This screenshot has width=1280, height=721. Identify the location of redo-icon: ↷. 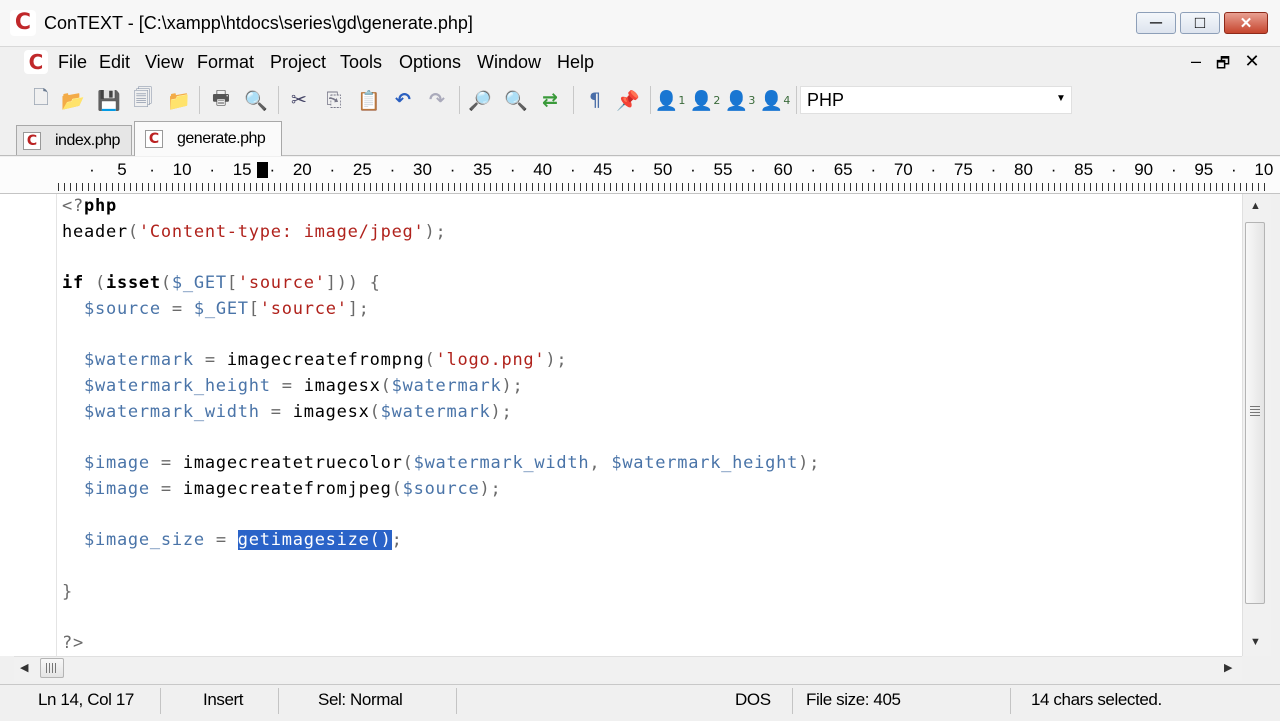
(437, 100).